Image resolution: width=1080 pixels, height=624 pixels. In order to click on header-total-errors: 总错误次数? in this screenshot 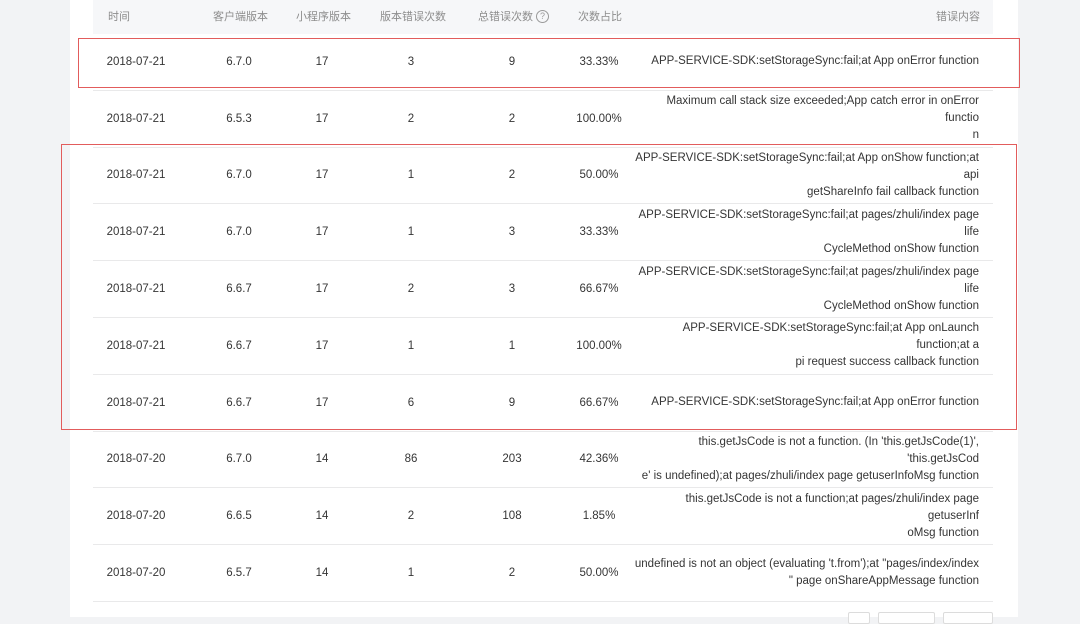, I will do `click(513, 17)`.